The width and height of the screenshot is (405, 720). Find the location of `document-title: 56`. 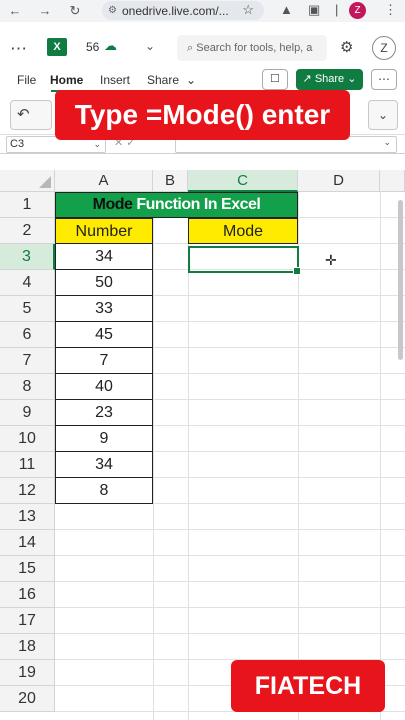

document-title: 56 is located at coordinates (92, 47).